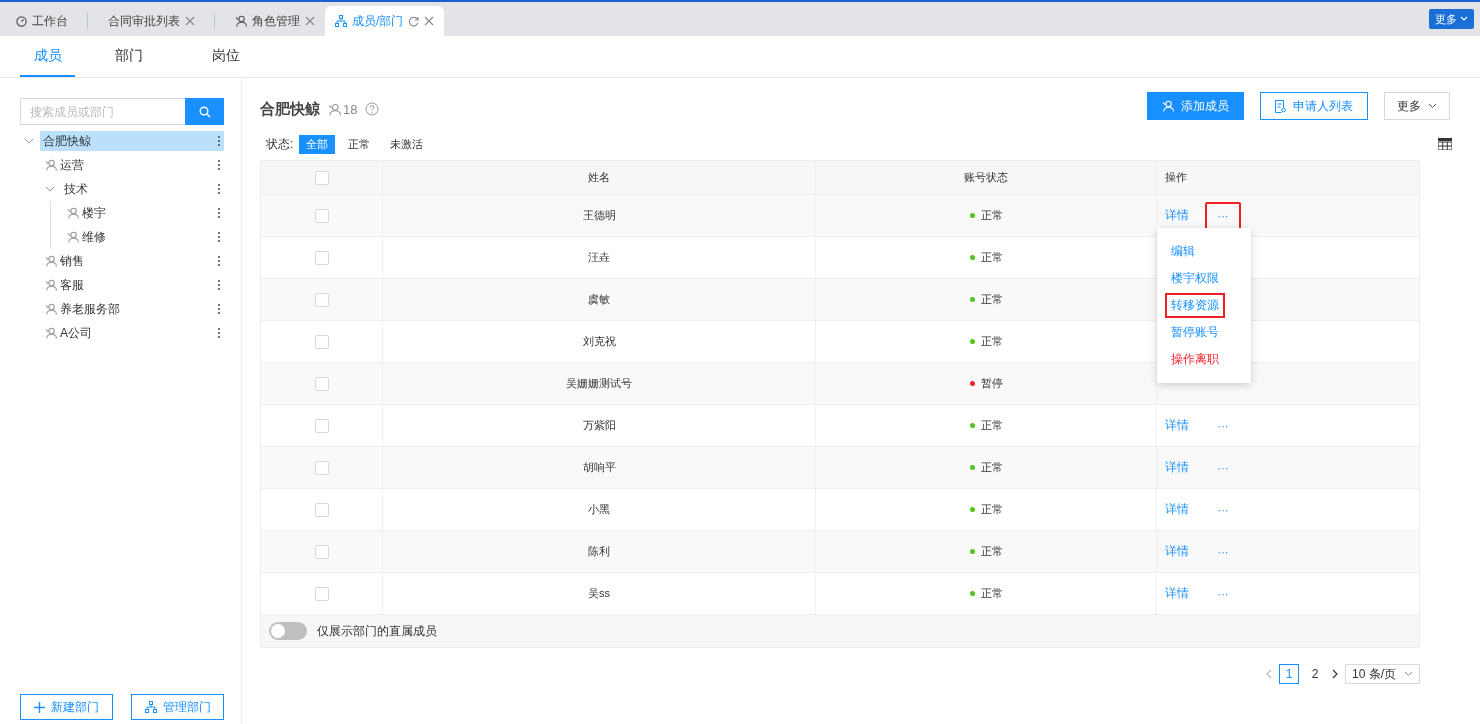  What do you see at coordinates (317, 144) in the screenshot?
I see `filter-option: 全部` at bounding box center [317, 144].